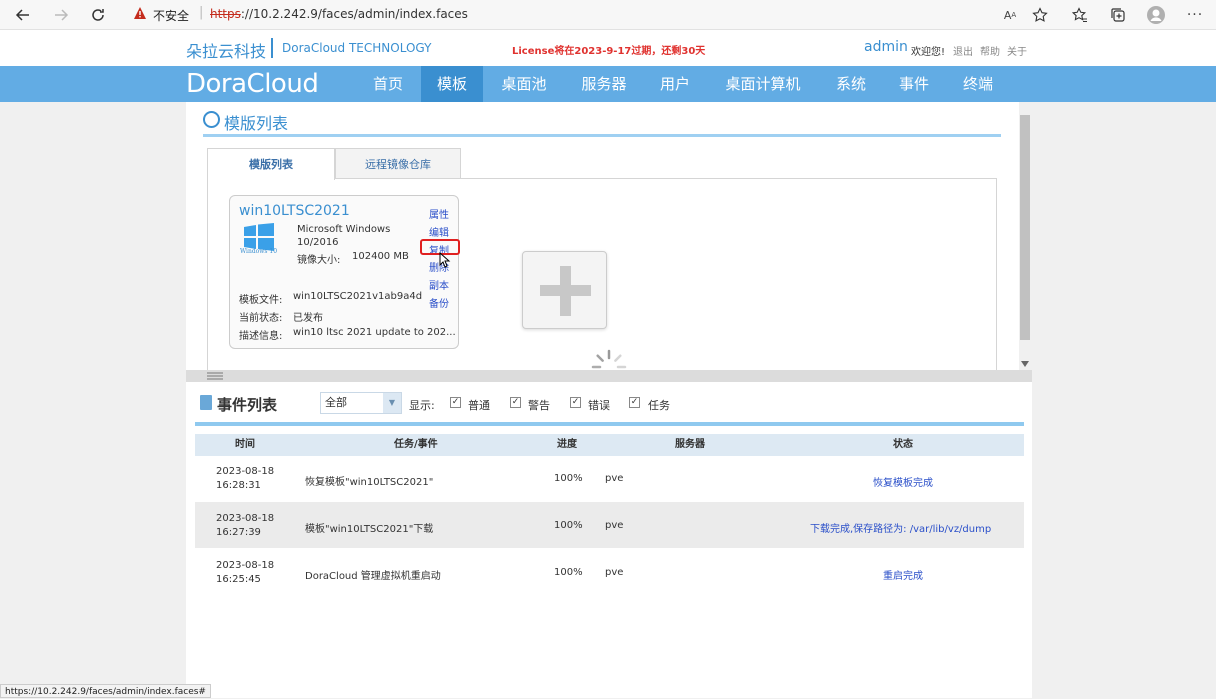 The image size is (1216, 699). I want to click on template-file-value: win10LTSC2021v1ab9a4d, so click(358, 296).